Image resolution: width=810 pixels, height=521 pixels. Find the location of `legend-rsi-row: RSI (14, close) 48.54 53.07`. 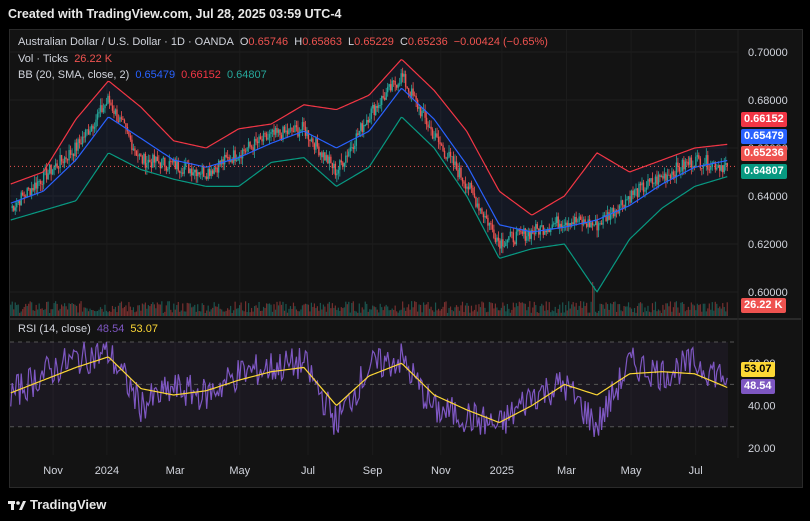

legend-rsi-row: RSI (14, close) 48.54 53.07 is located at coordinates (89, 329).